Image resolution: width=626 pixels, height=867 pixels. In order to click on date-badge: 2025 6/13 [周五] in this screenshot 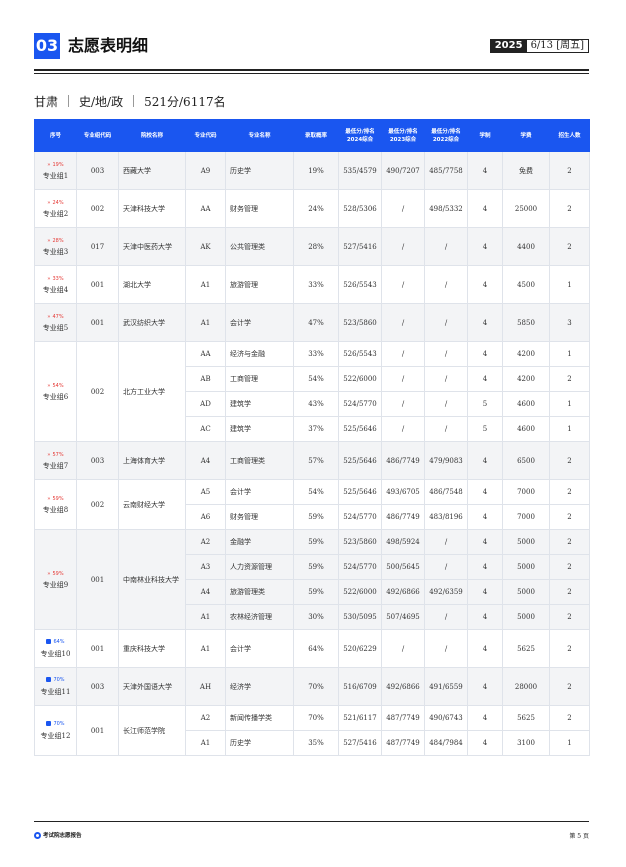, I will do `click(539, 46)`.